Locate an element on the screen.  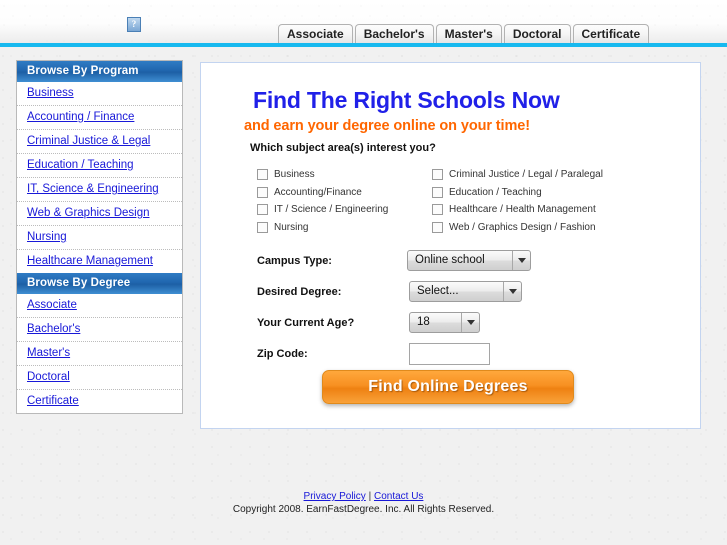
checkbox-criminal-justice: Criminal Justice / Legal / Paralegal is located at coordinates (552, 175).